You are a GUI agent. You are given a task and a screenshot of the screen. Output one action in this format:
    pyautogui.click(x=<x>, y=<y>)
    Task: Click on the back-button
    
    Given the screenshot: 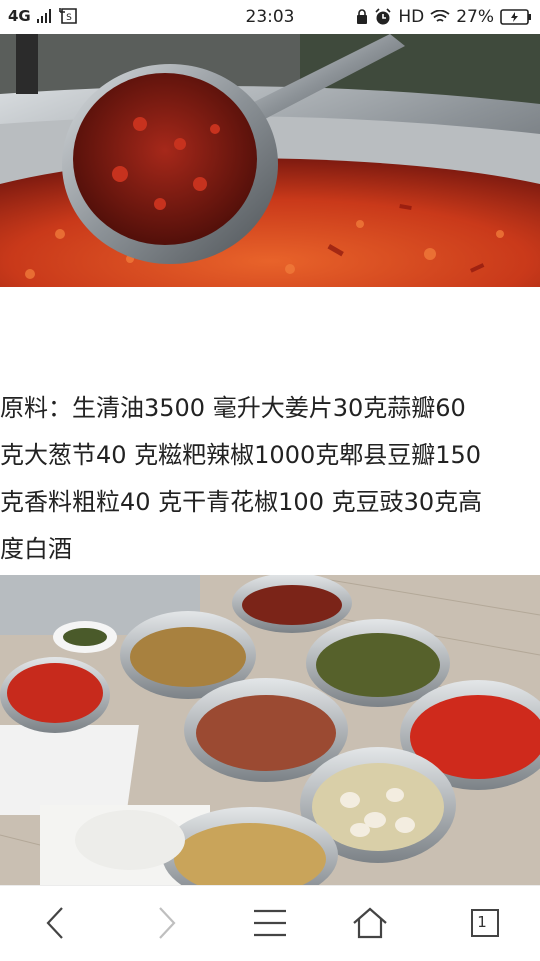 What is the action you would take?
    pyautogui.click(x=55, y=923)
    